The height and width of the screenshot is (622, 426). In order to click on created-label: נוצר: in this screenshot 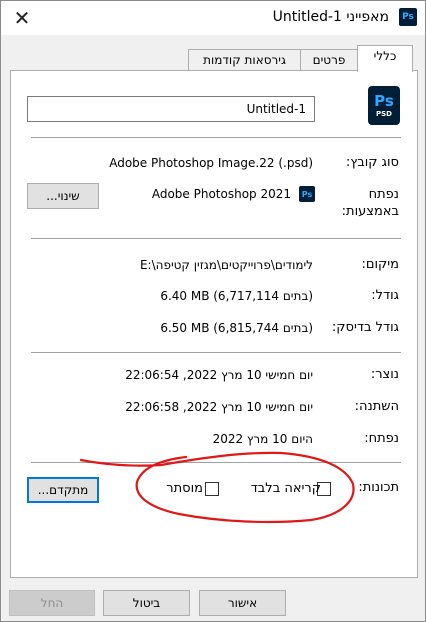, I will do `click(384, 374)`.